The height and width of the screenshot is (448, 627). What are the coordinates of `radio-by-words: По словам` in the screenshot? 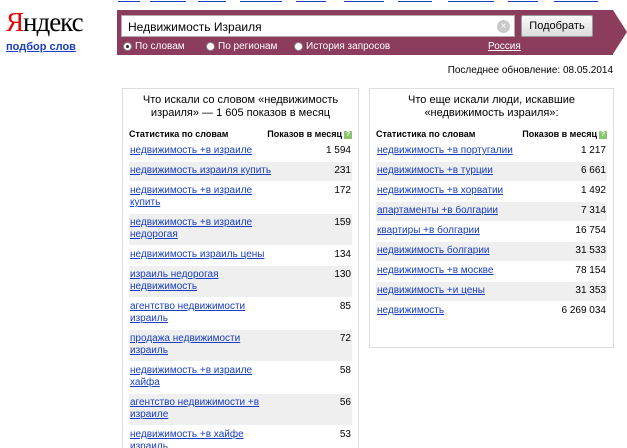 It's located at (154, 46).